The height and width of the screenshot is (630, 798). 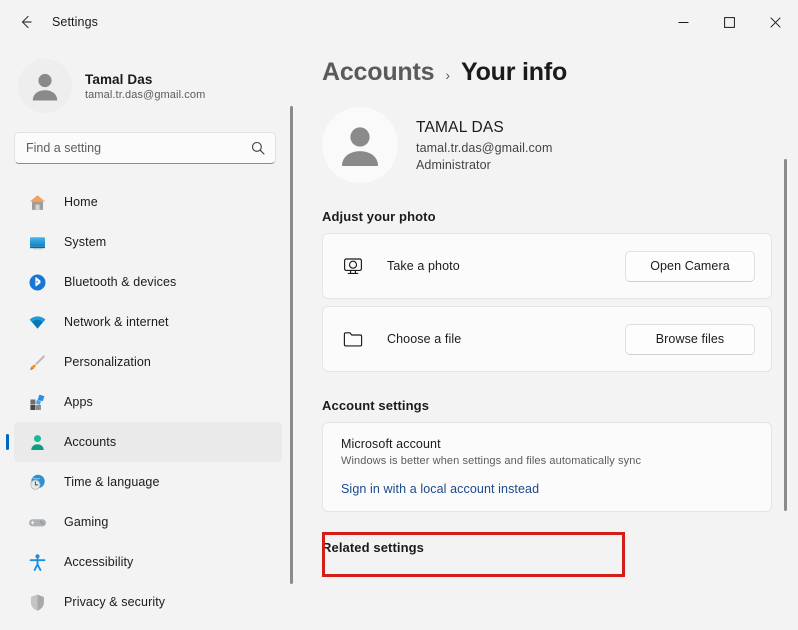 I want to click on home-icon, so click(x=37, y=202).